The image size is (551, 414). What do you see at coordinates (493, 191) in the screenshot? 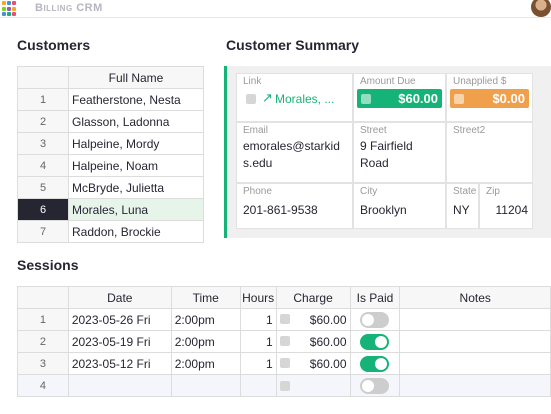
I see `zip-label: Zip` at bounding box center [493, 191].